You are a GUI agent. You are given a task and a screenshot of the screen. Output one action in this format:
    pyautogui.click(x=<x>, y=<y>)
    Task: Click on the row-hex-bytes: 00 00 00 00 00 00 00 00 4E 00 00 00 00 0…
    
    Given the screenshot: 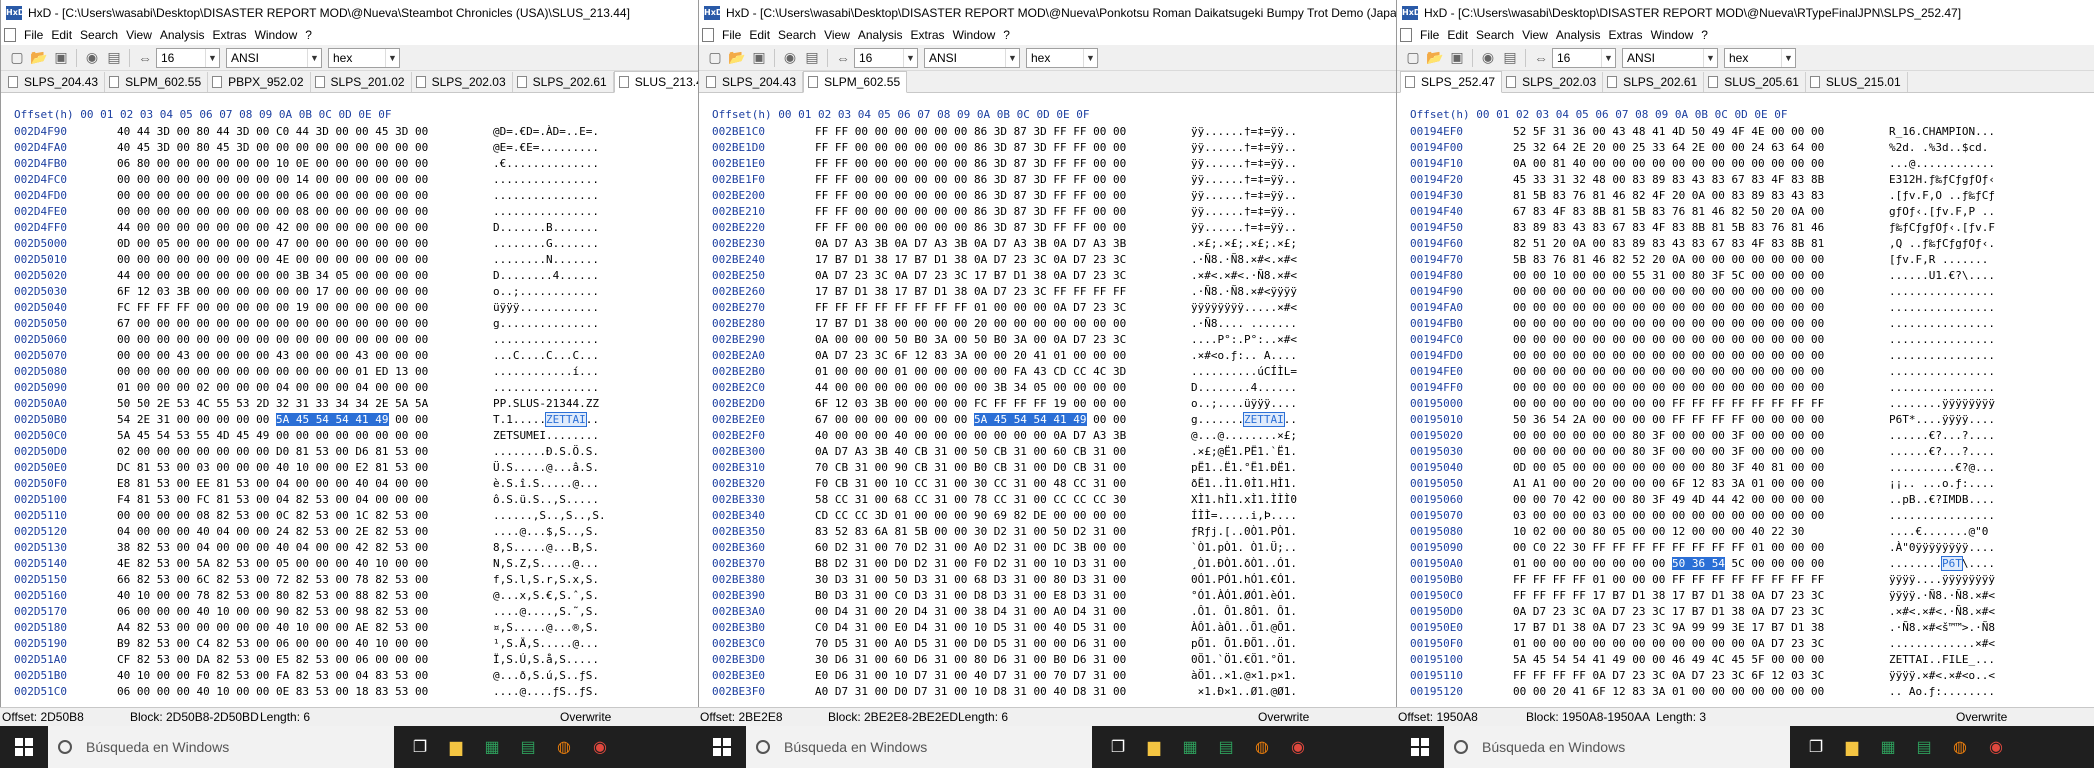 What is the action you would take?
    pyautogui.click(x=272, y=260)
    